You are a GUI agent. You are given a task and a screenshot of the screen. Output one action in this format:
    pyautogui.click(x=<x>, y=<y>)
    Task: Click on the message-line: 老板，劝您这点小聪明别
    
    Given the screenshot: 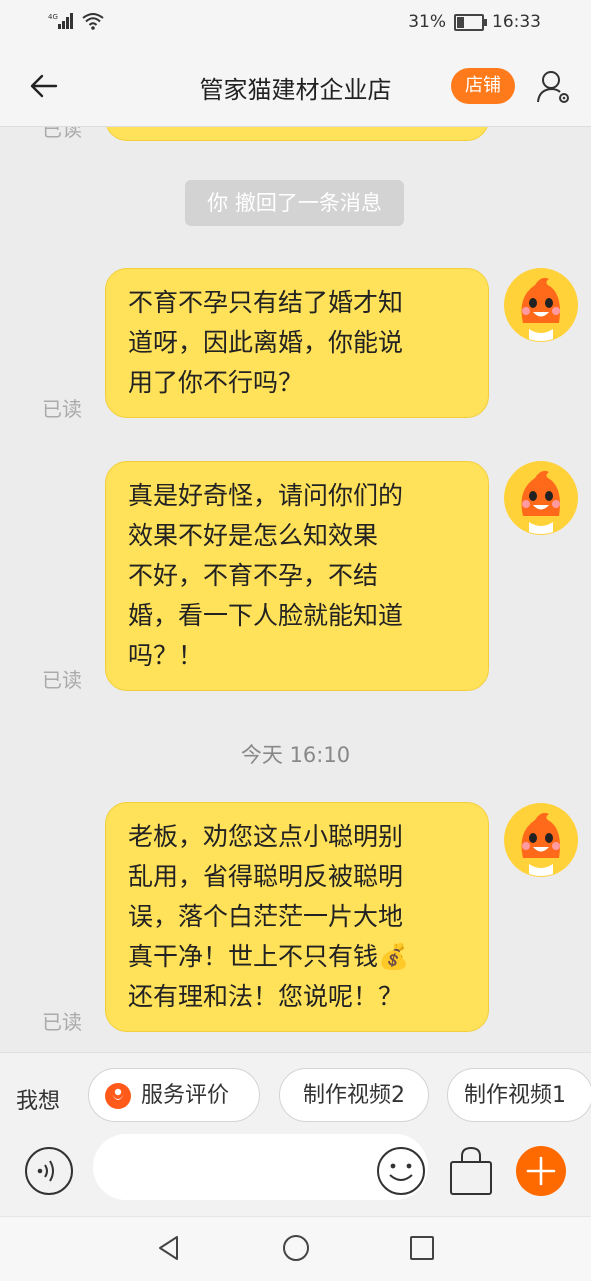 What is the action you would take?
    pyautogui.click(x=266, y=836)
    